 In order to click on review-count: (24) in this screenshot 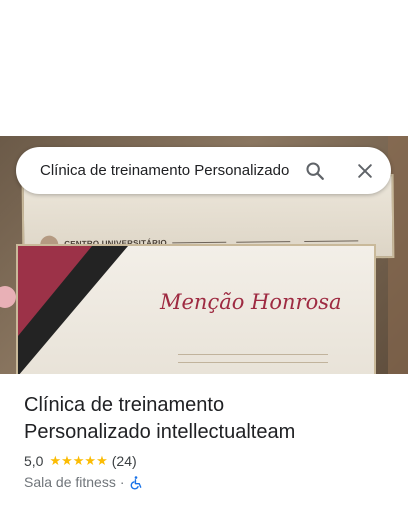, I will do `click(124, 461)`.